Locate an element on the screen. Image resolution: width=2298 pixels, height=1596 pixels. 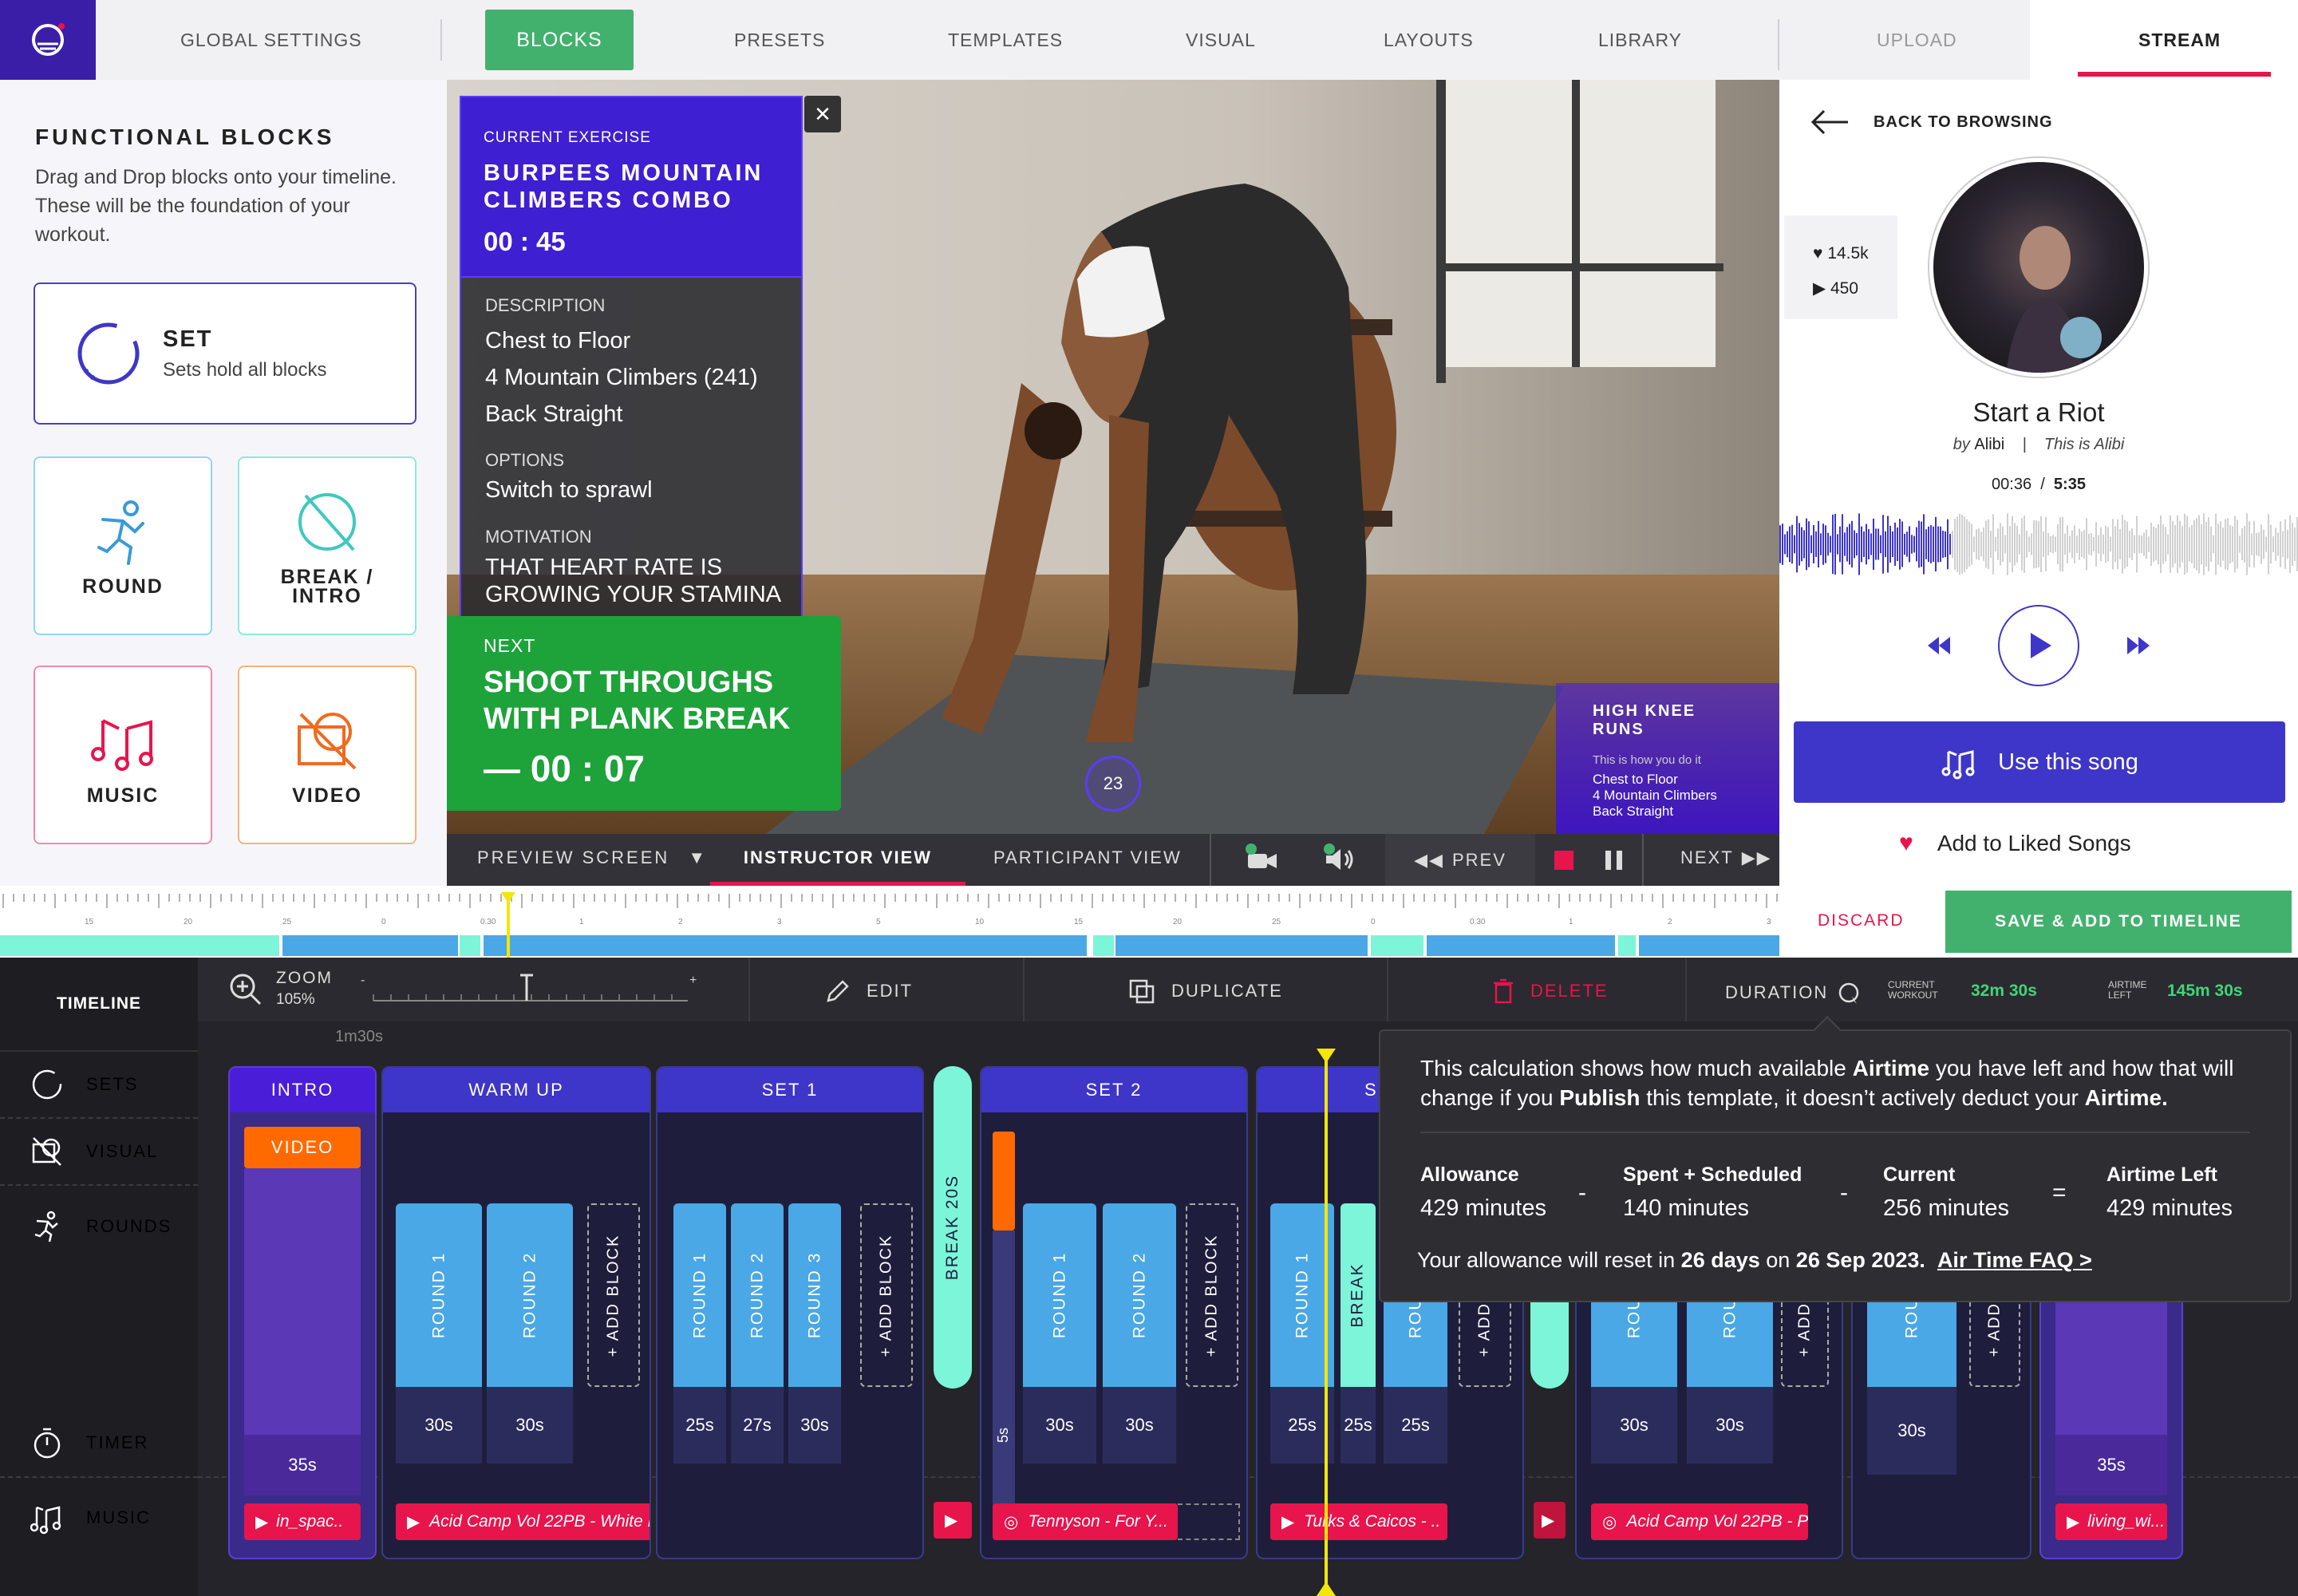
waveform-scrubber is located at coordinates (2039, 544).